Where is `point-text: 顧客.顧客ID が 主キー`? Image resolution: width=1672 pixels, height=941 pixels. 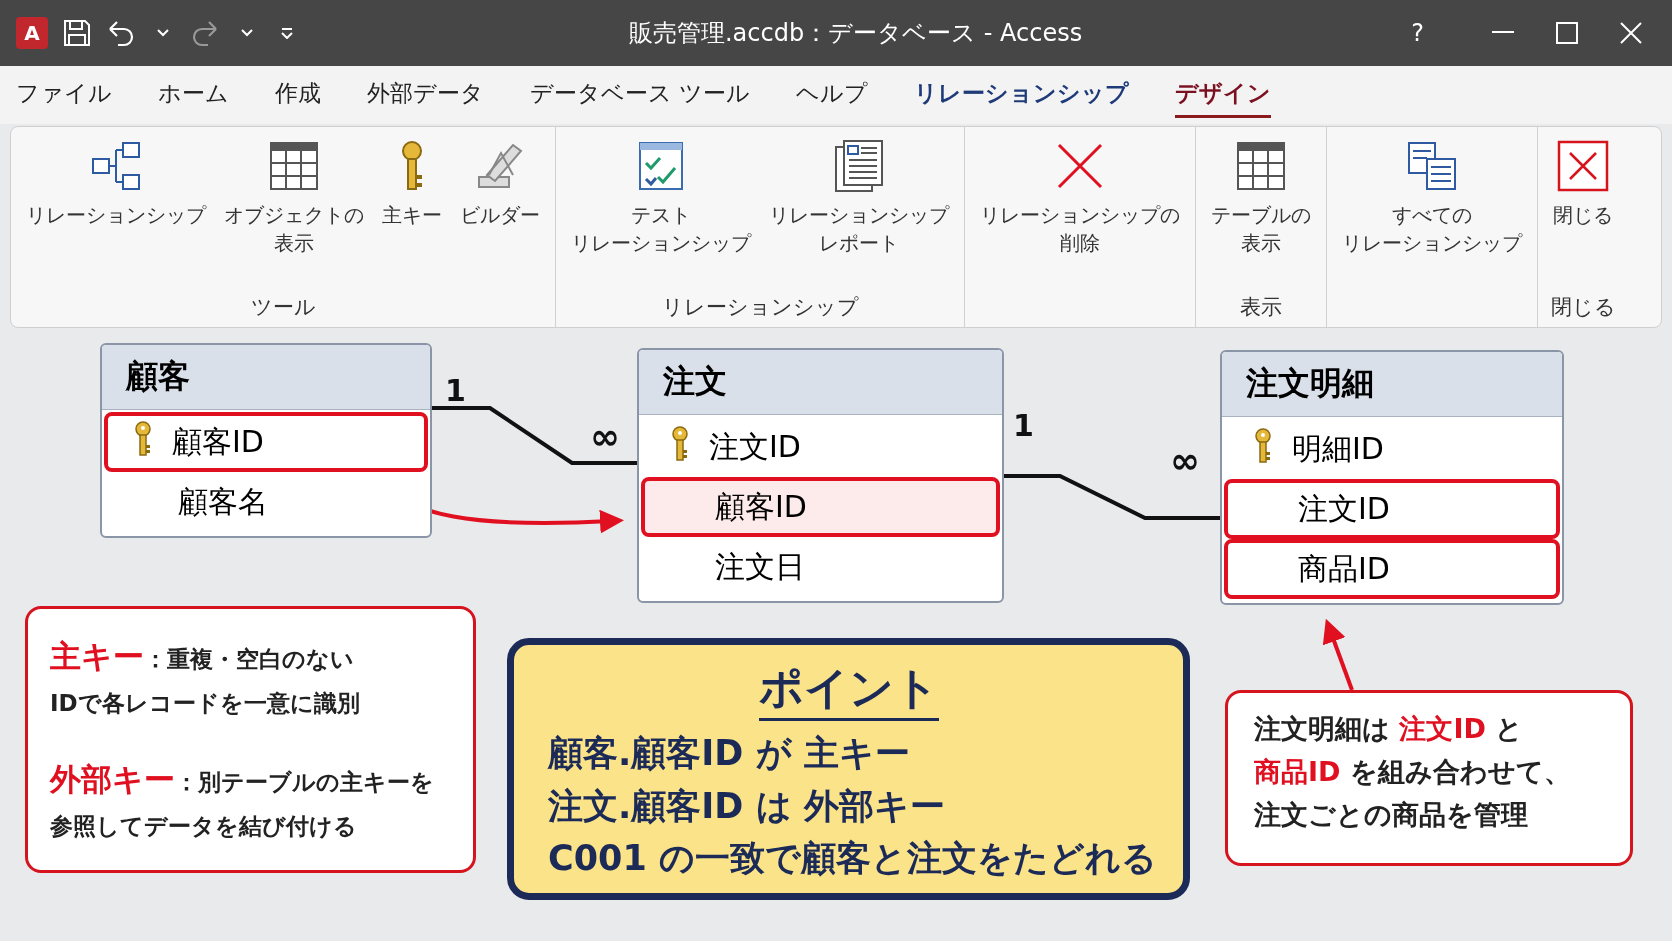
point-text: 顧客.顧客ID が 主キー is located at coordinates (729, 753).